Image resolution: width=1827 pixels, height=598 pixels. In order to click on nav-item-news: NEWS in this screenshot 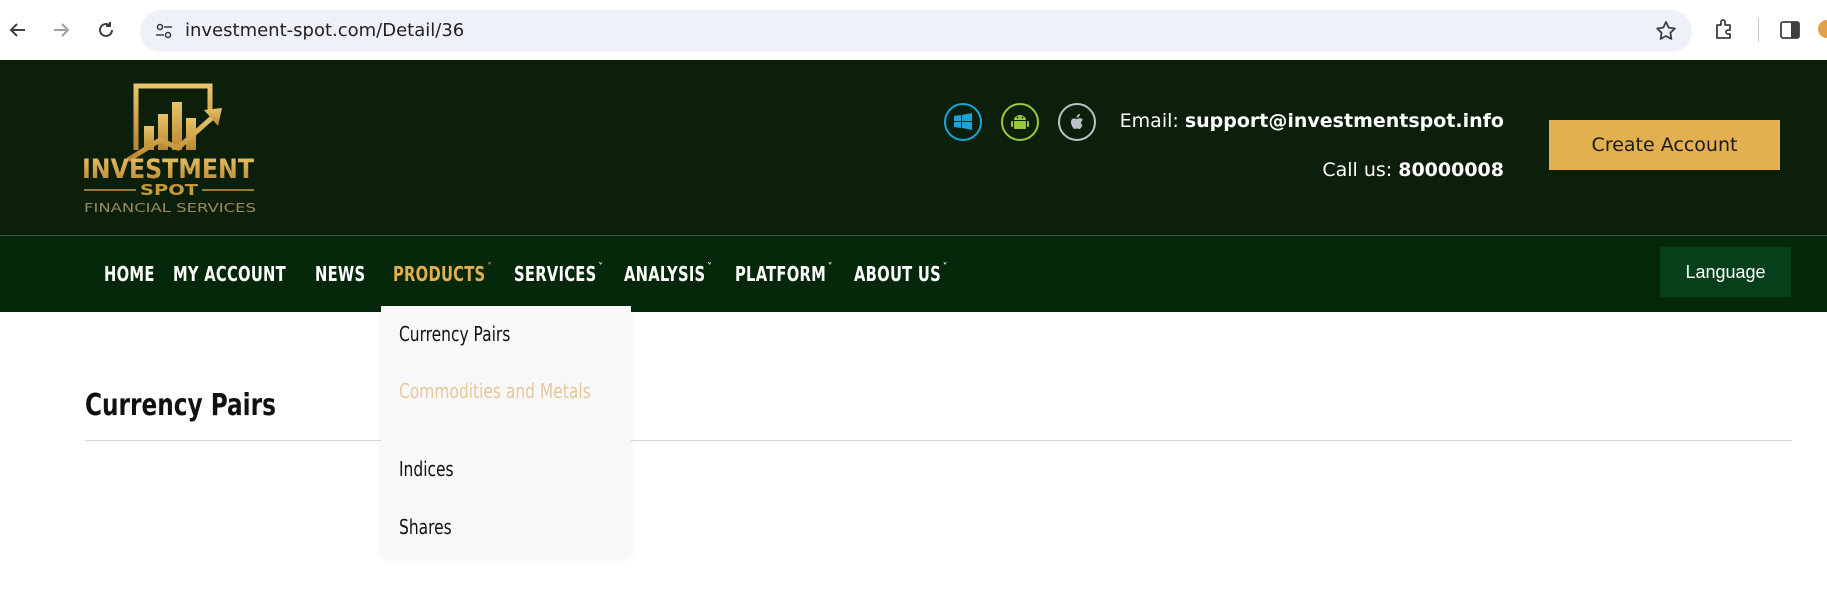, I will do `click(340, 274)`.